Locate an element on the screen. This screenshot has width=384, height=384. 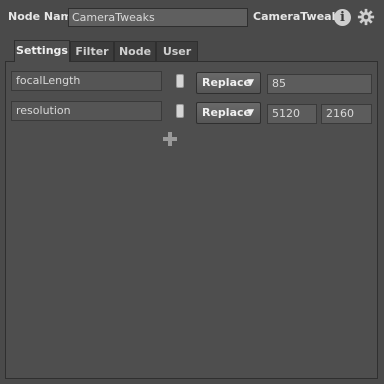
param-name-resolution: resolution is located at coordinates (86, 111).